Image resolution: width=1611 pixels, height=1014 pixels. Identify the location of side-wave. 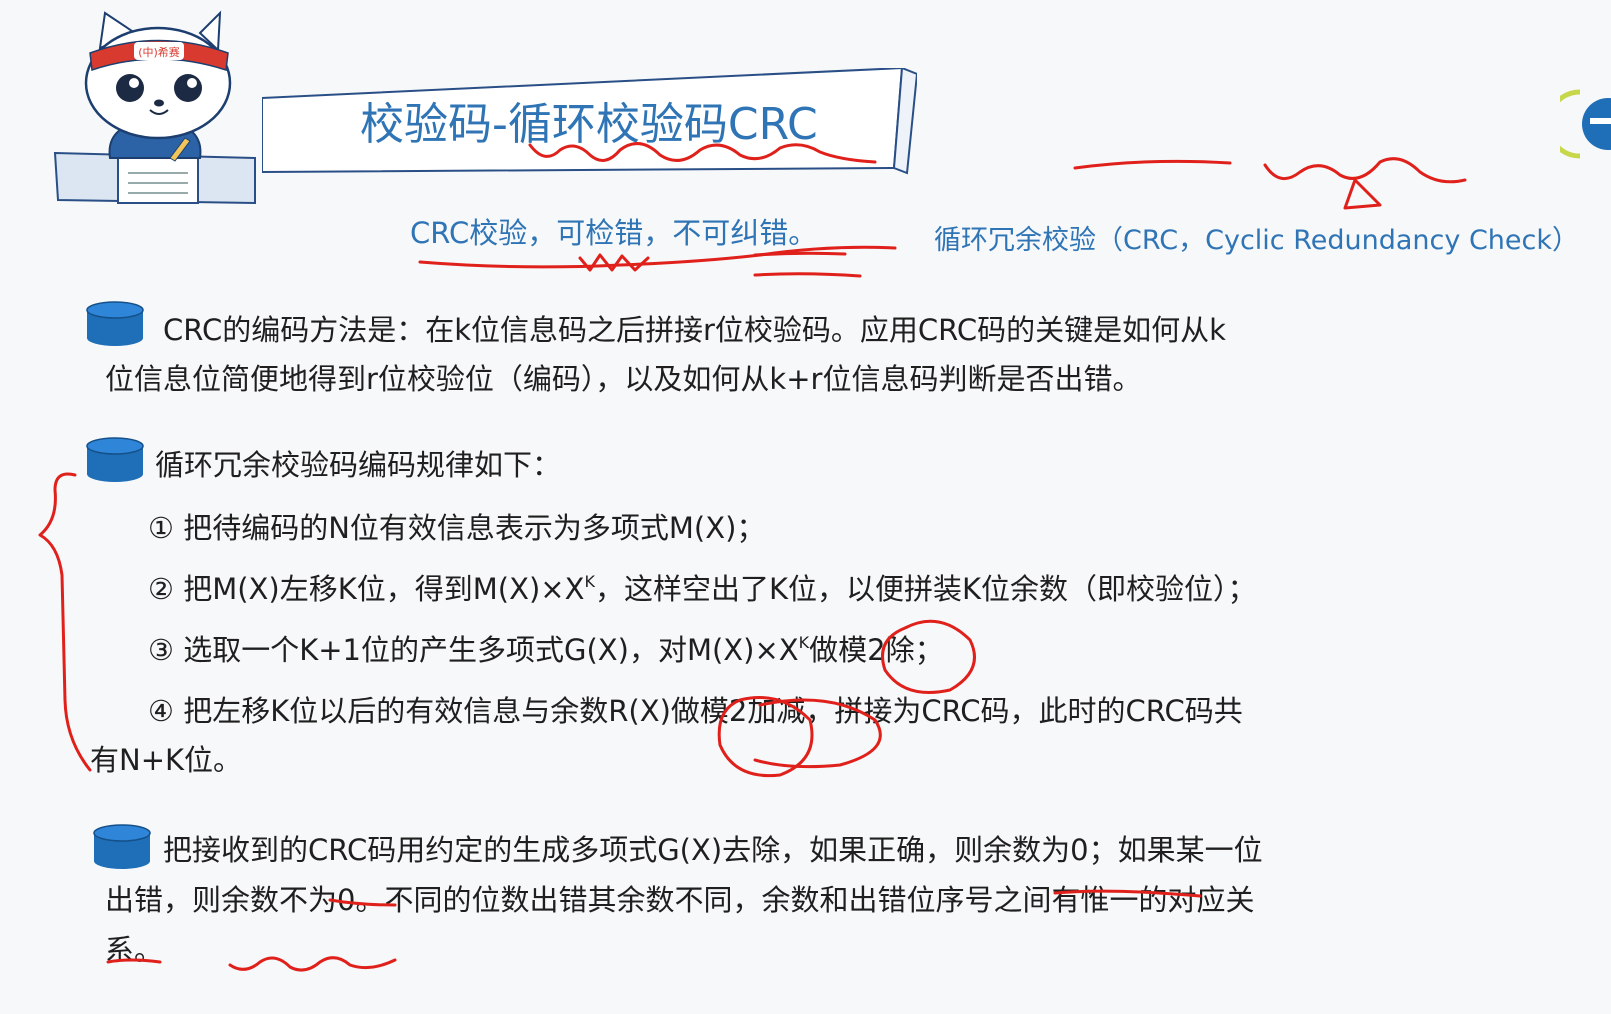
(1365, 170).